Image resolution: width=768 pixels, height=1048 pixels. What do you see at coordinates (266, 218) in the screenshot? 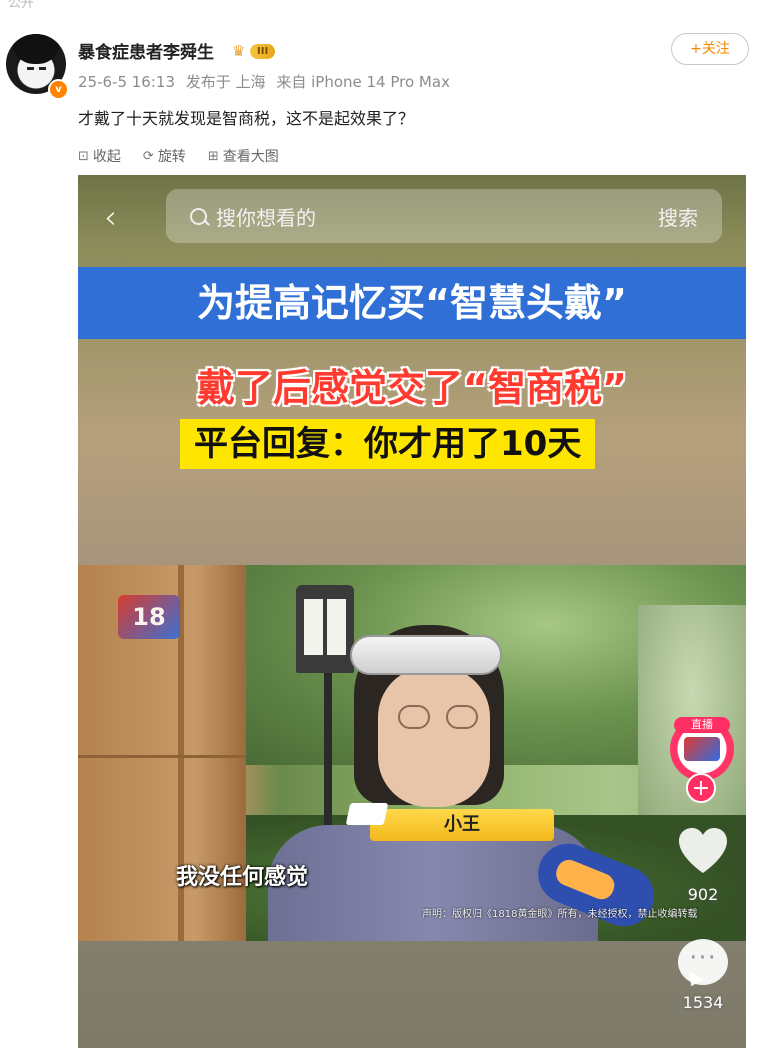
I see `search-placeholder: 搜你想看的` at bounding box center [266, 218].